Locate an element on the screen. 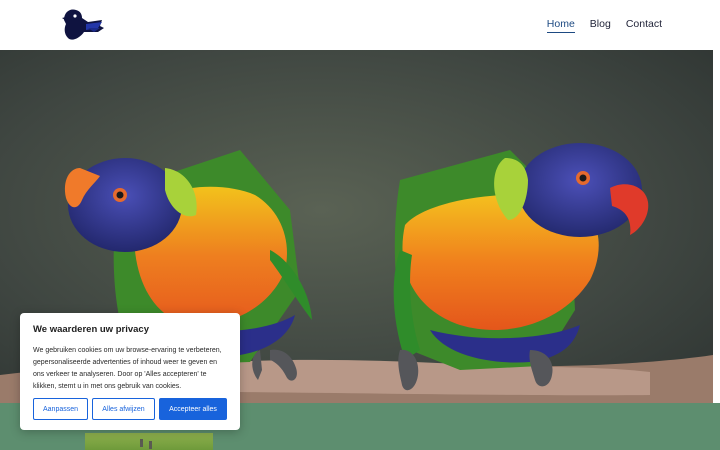 The image size is (720, 450). cookie-button-group: Aanpassen Alles afwijzen Accepteer alles is located at coordinates (130, 409).